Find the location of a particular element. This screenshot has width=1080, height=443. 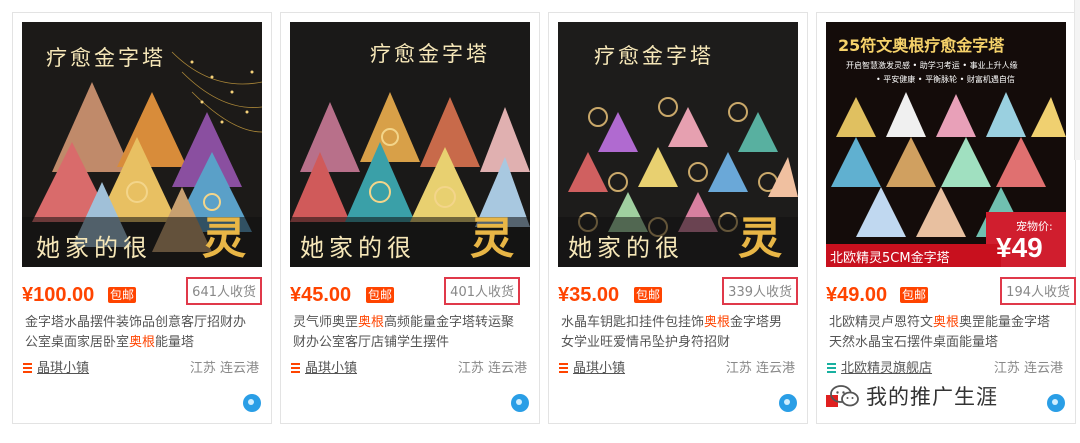

shop-row: 北欧精灵旗舰店 江苏 连云港 is located at coordinates (947, 369).